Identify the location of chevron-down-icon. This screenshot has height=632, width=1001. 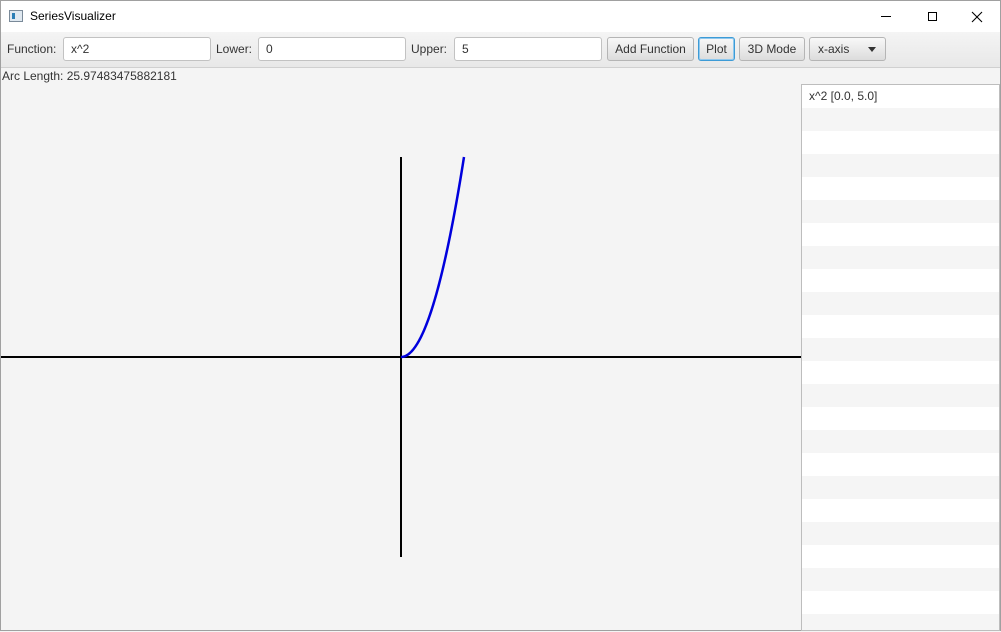
(872, 49).